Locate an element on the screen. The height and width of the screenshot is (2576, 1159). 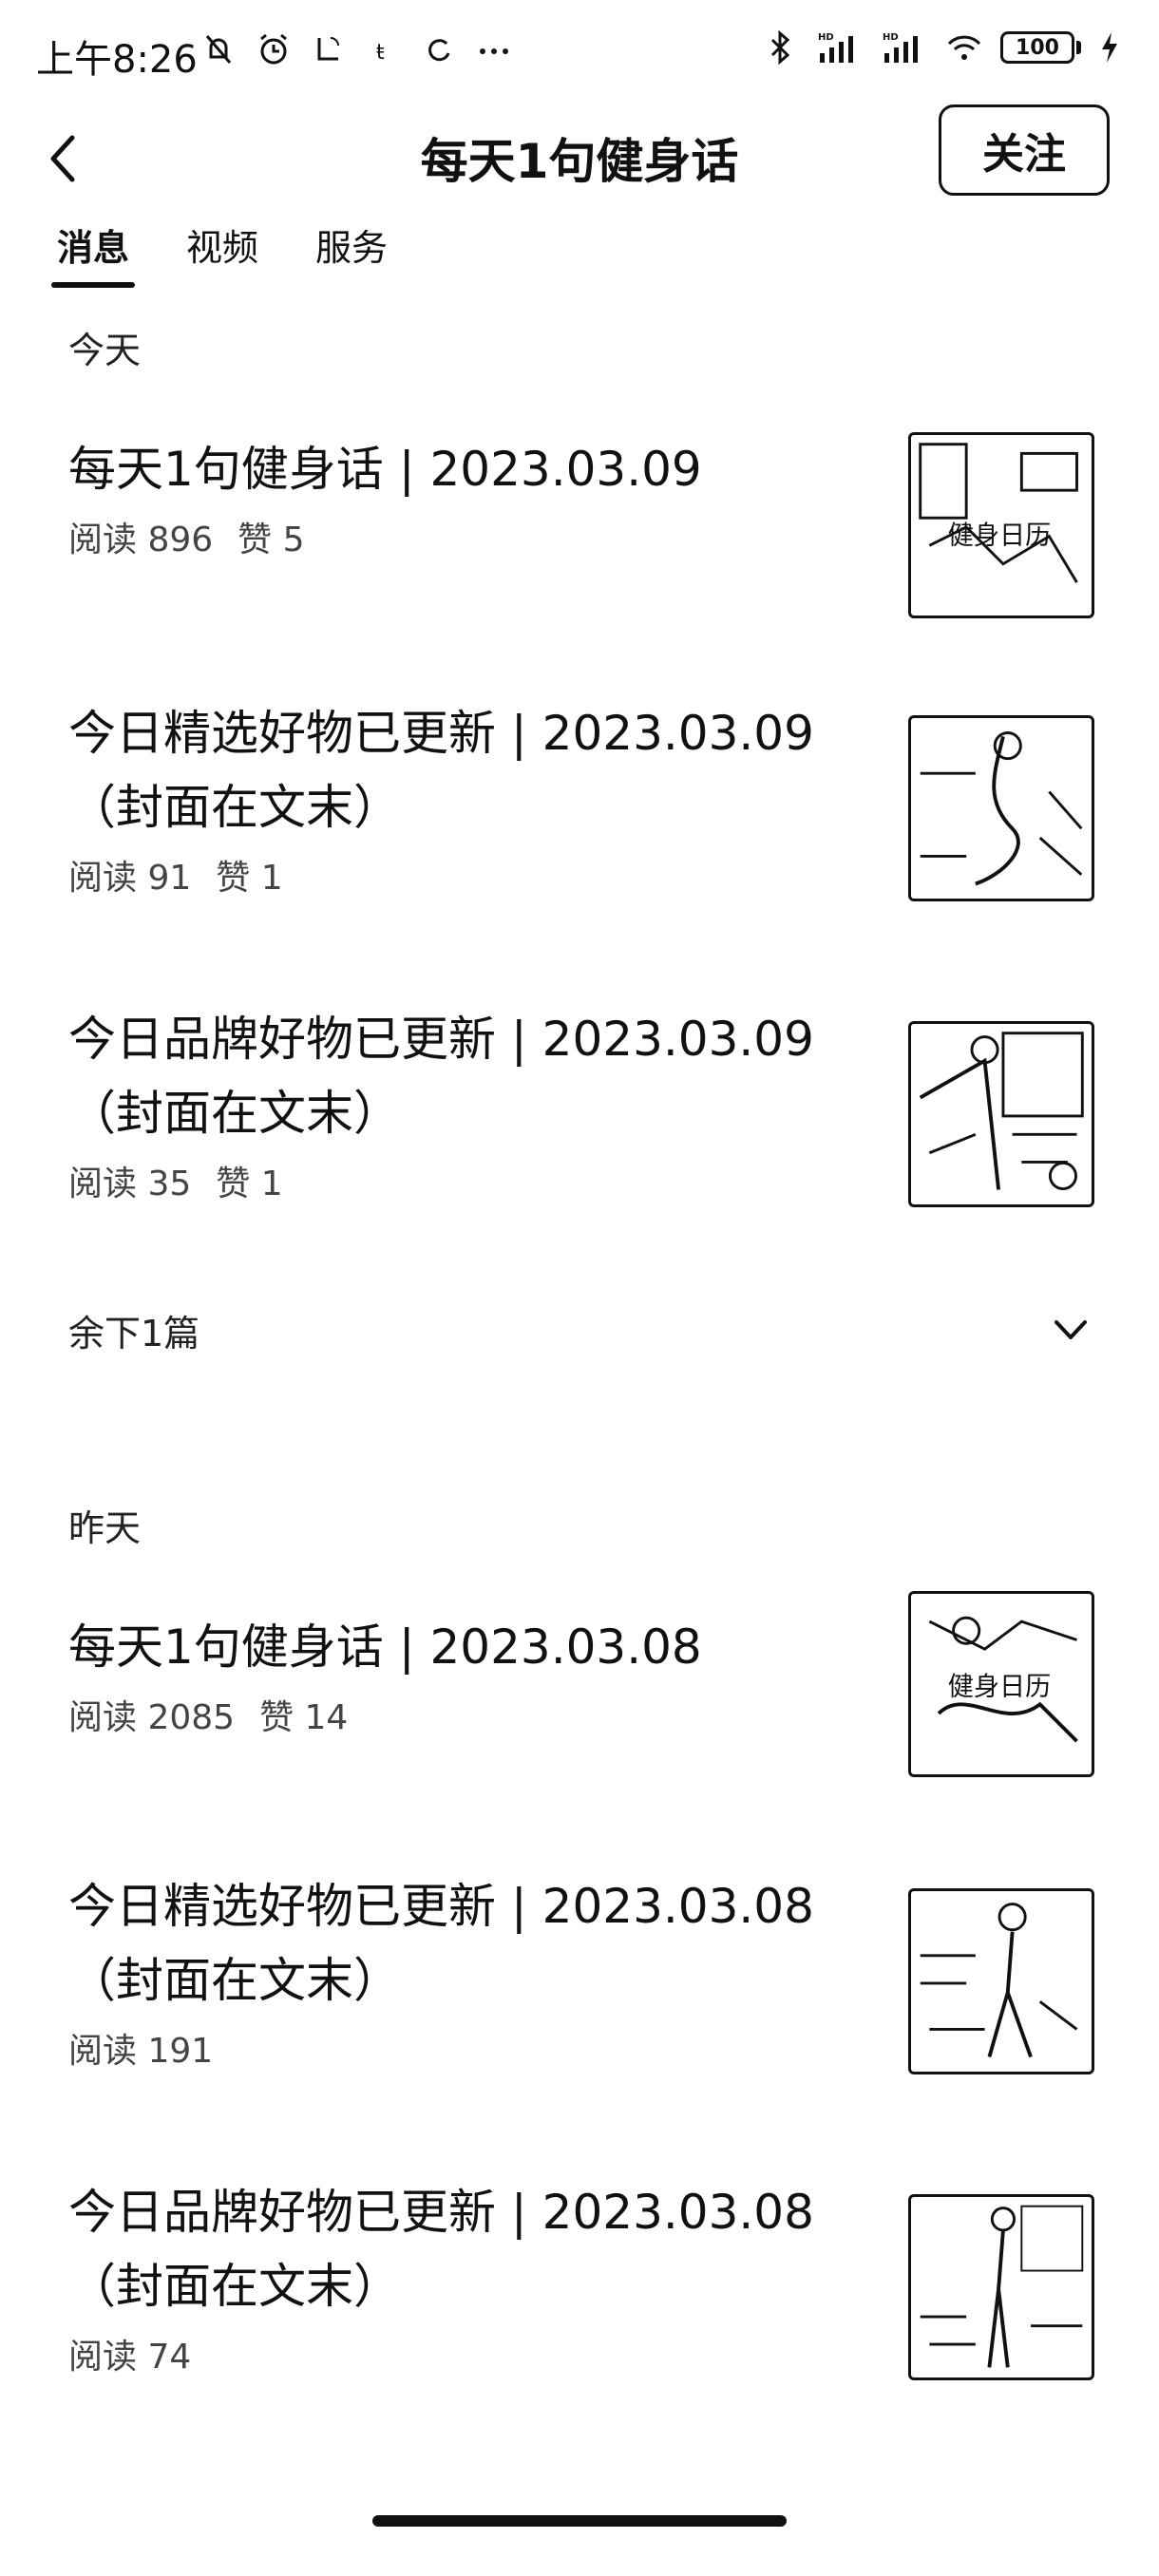
article-title: 今日精选好物已更新 | 2023.03.09（封面在文末） is located at coordinates (441, 770).